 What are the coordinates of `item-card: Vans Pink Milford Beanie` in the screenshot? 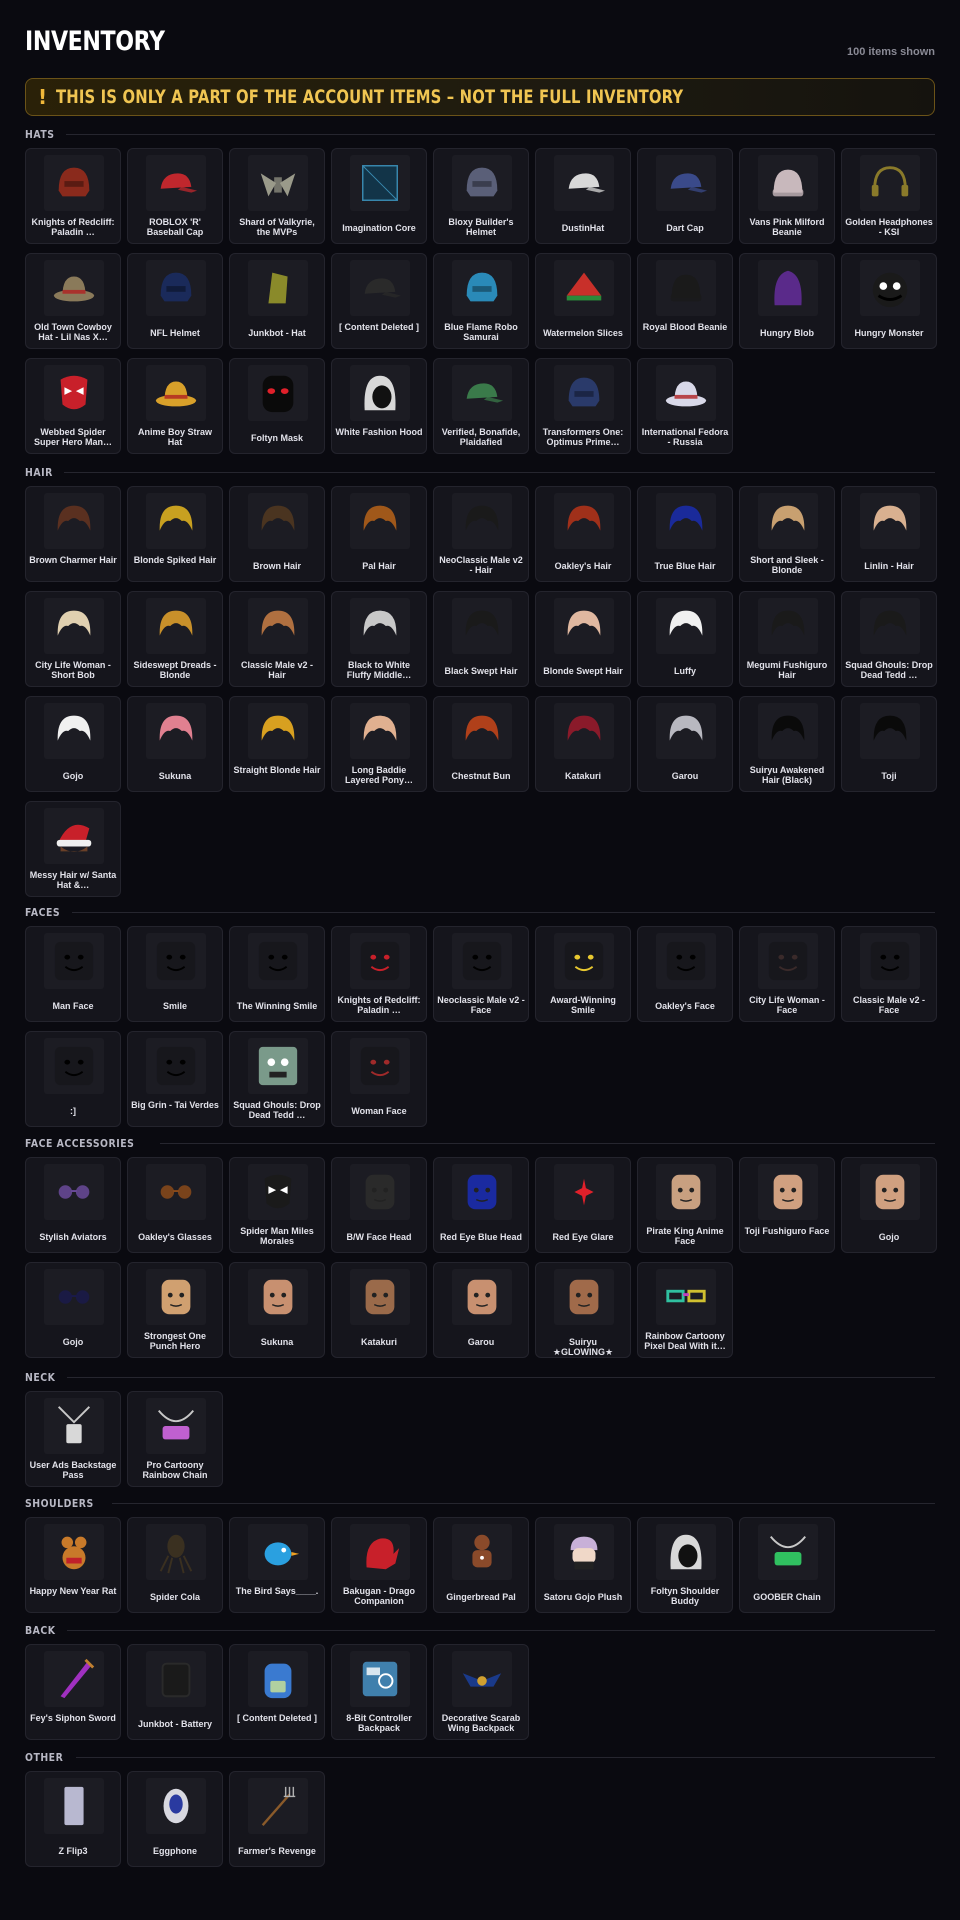 It's located at (787, 196).